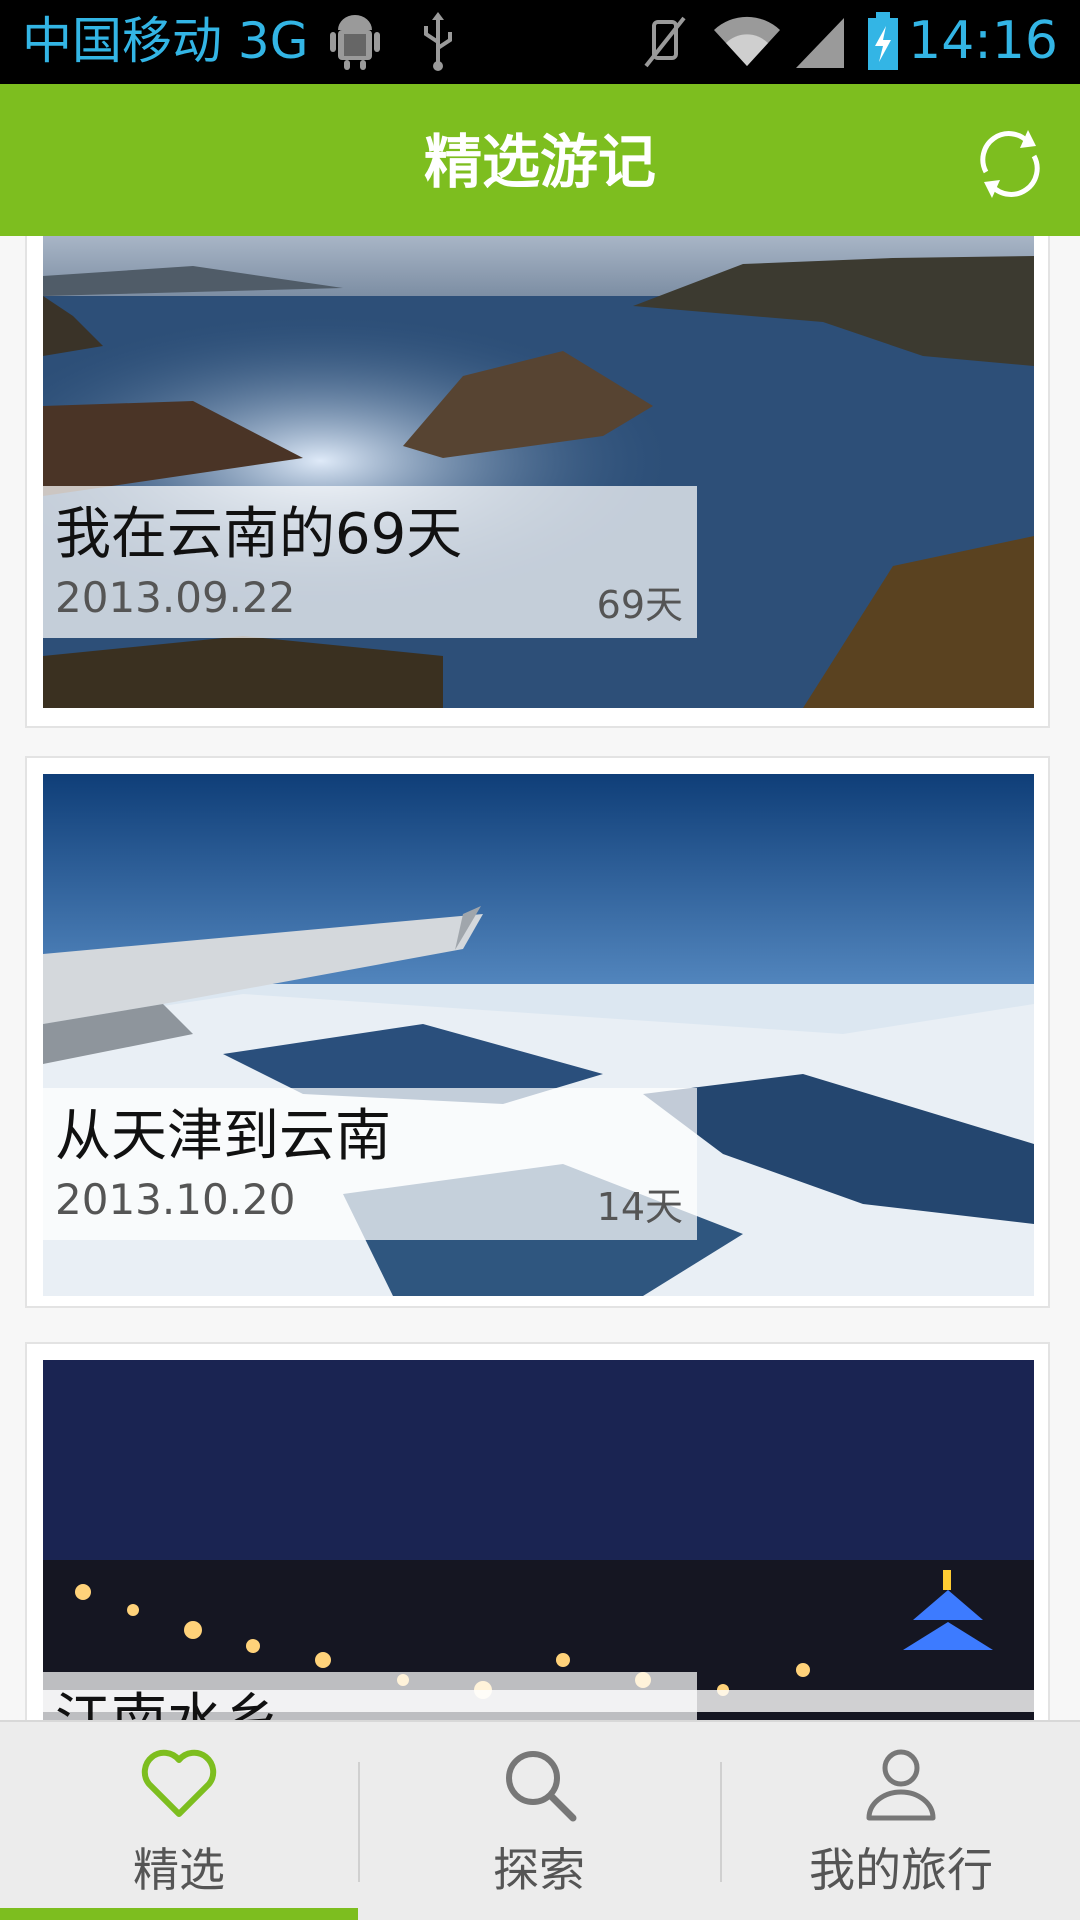 The width and height of the screenshot is (1080, 1920). What do you see at coordinates (639, 1207) in the screenshot?
I see `card-days: 14天` at bounding box center [639, 1207].